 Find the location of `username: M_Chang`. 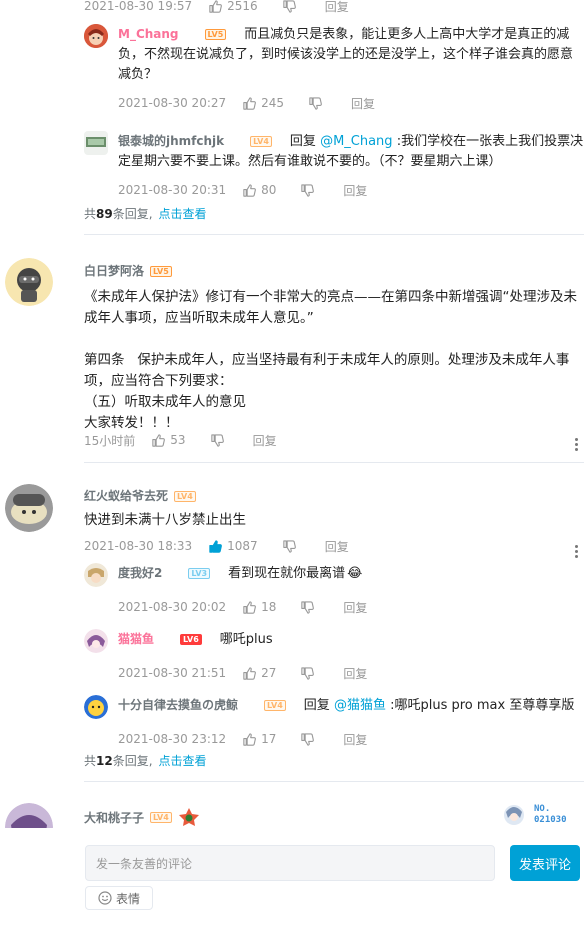

username: M_Chang is located at coordinates (148, 34).